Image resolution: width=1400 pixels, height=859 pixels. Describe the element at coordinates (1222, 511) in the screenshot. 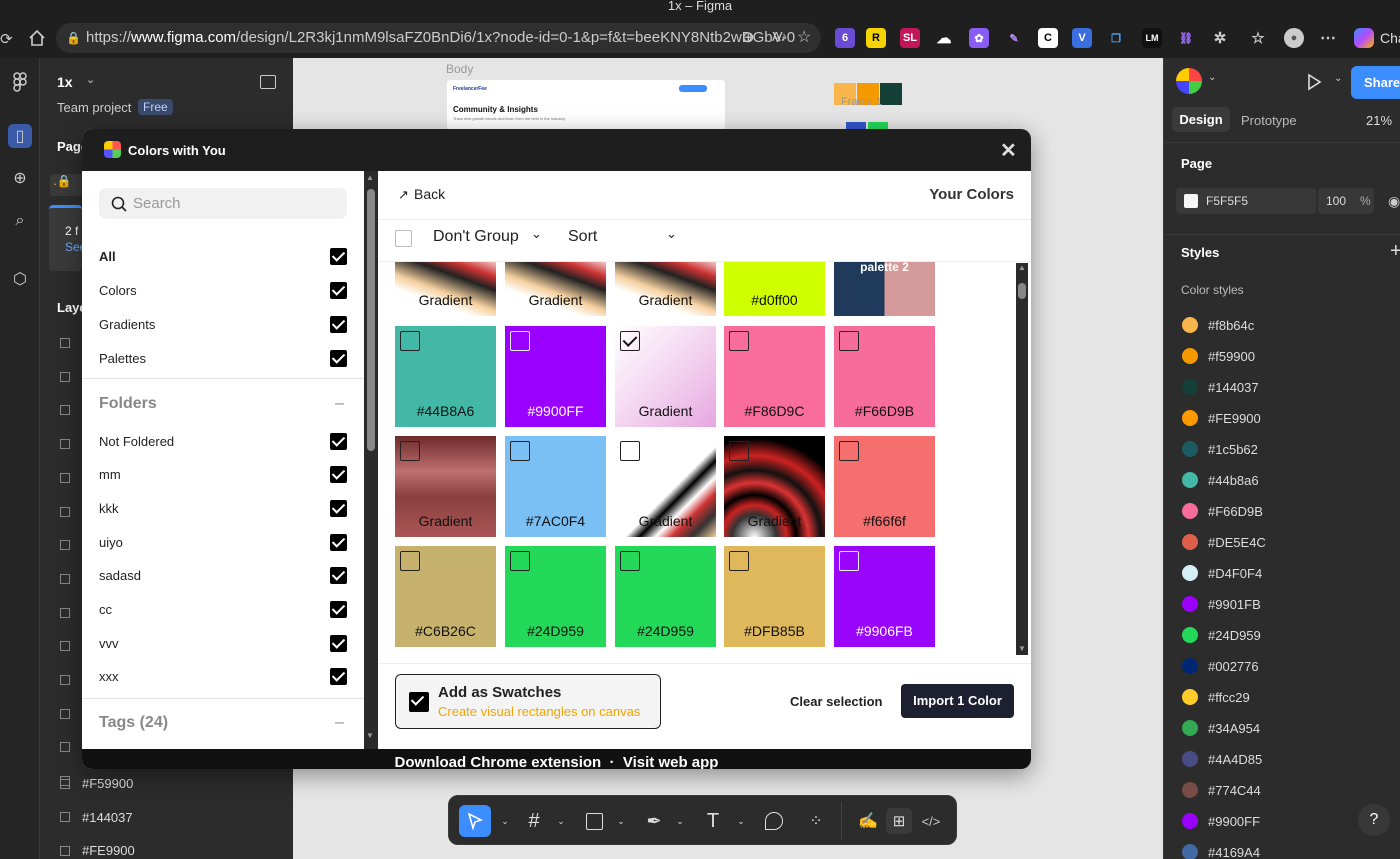

I see `color-style-row: #F66D9B` at that location.